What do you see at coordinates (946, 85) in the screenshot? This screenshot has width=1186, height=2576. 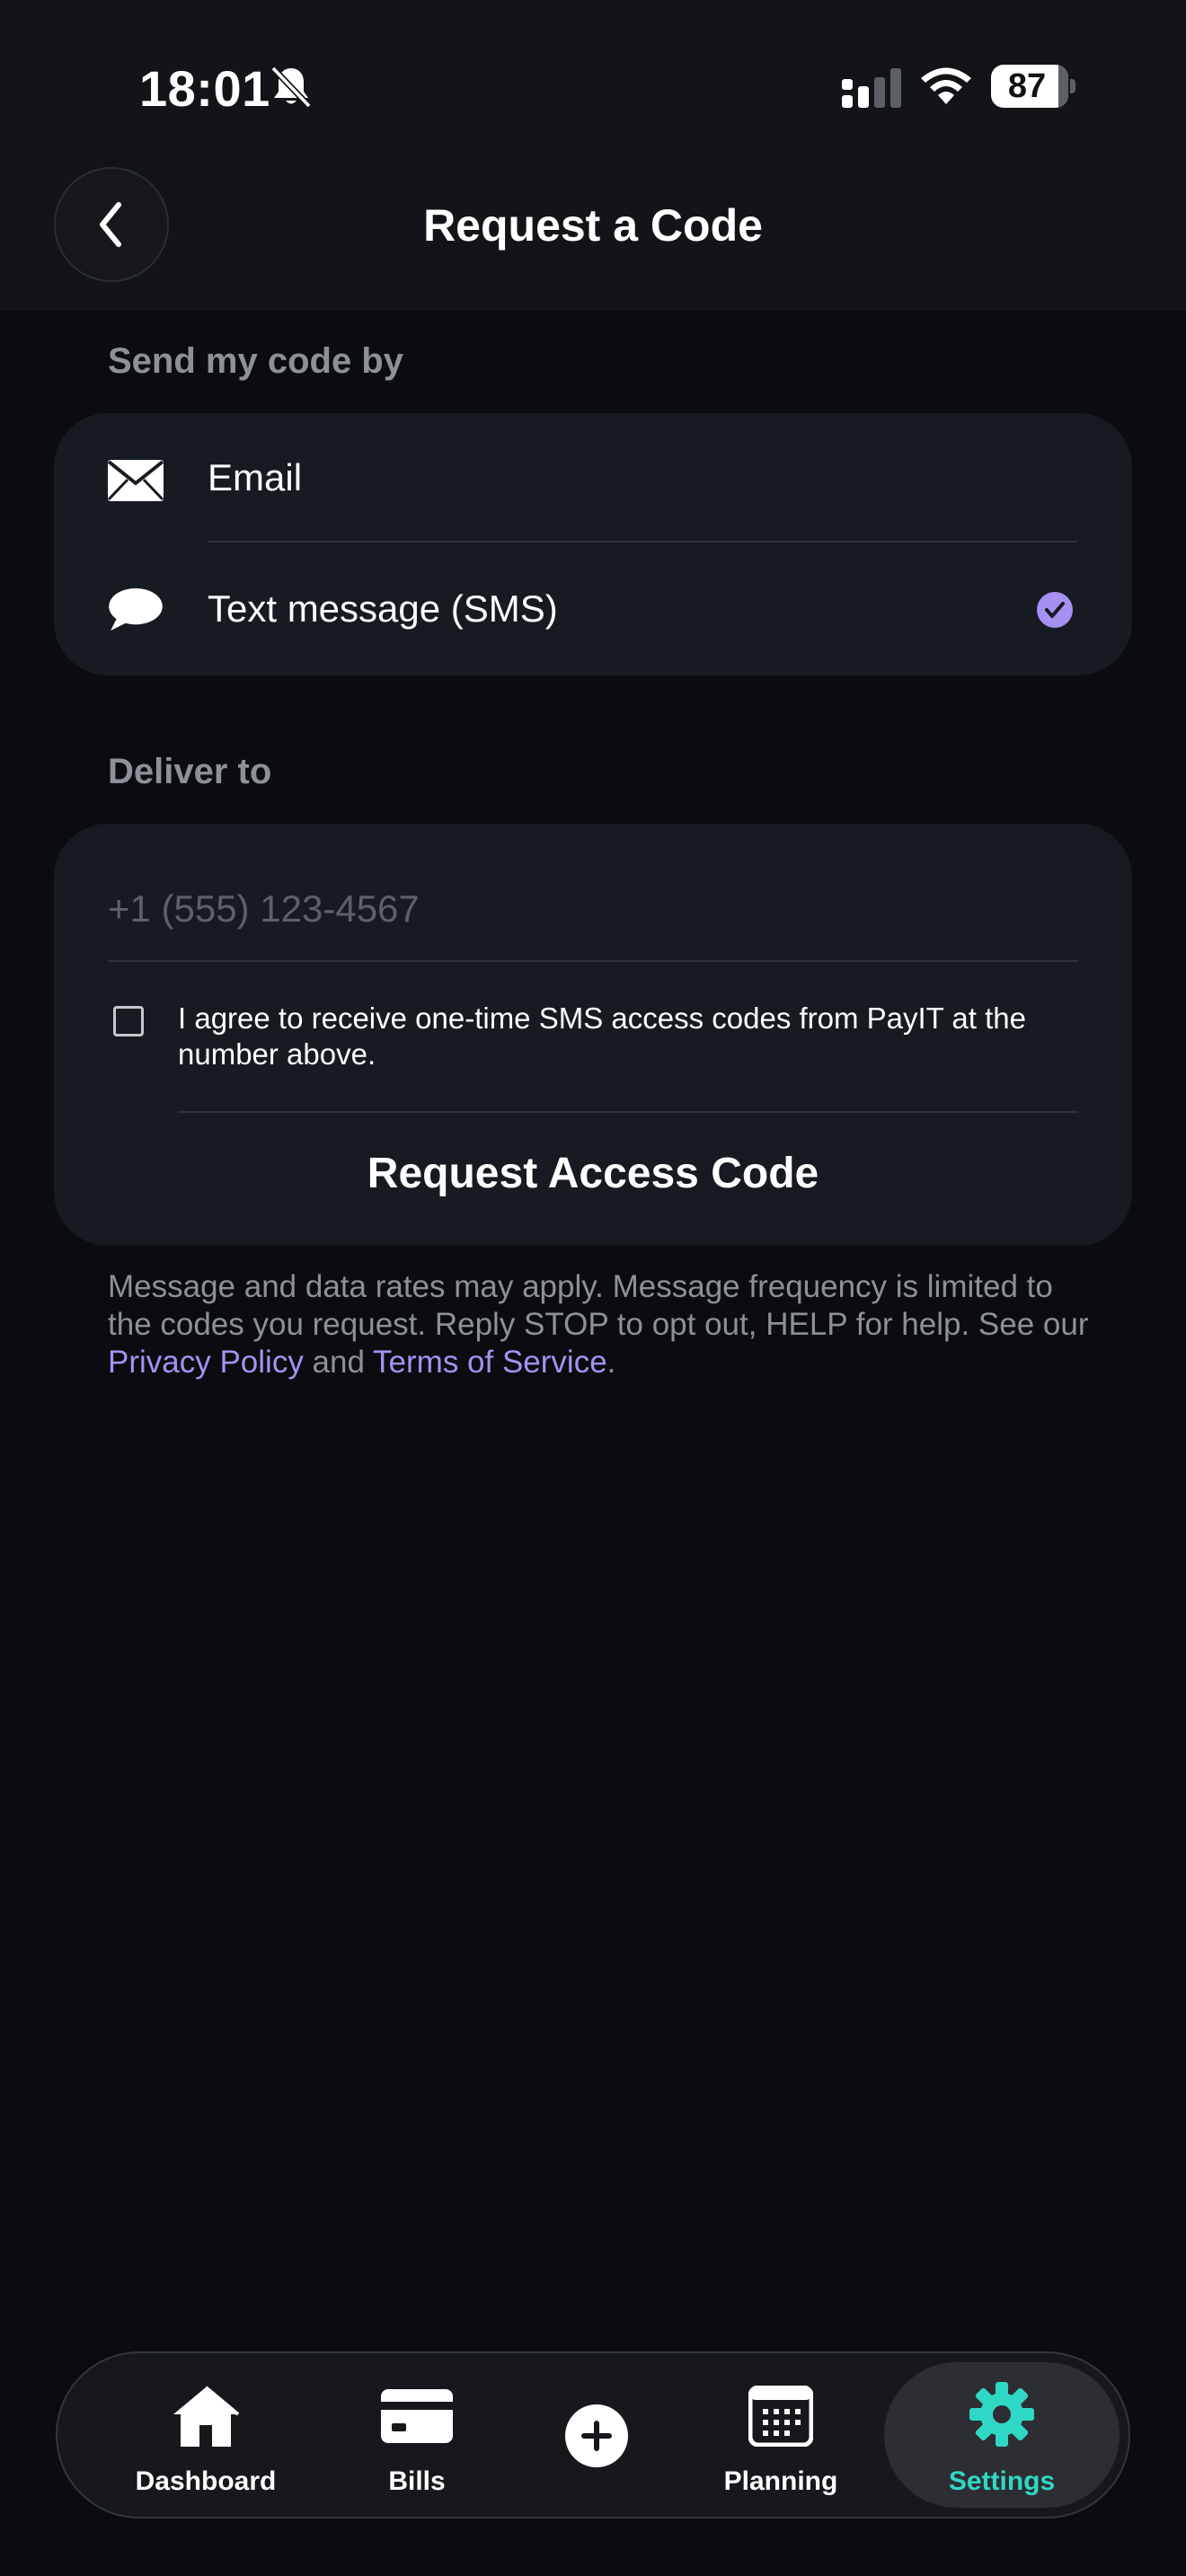 I see `wifi-icon` at bounding box center [946, 85].